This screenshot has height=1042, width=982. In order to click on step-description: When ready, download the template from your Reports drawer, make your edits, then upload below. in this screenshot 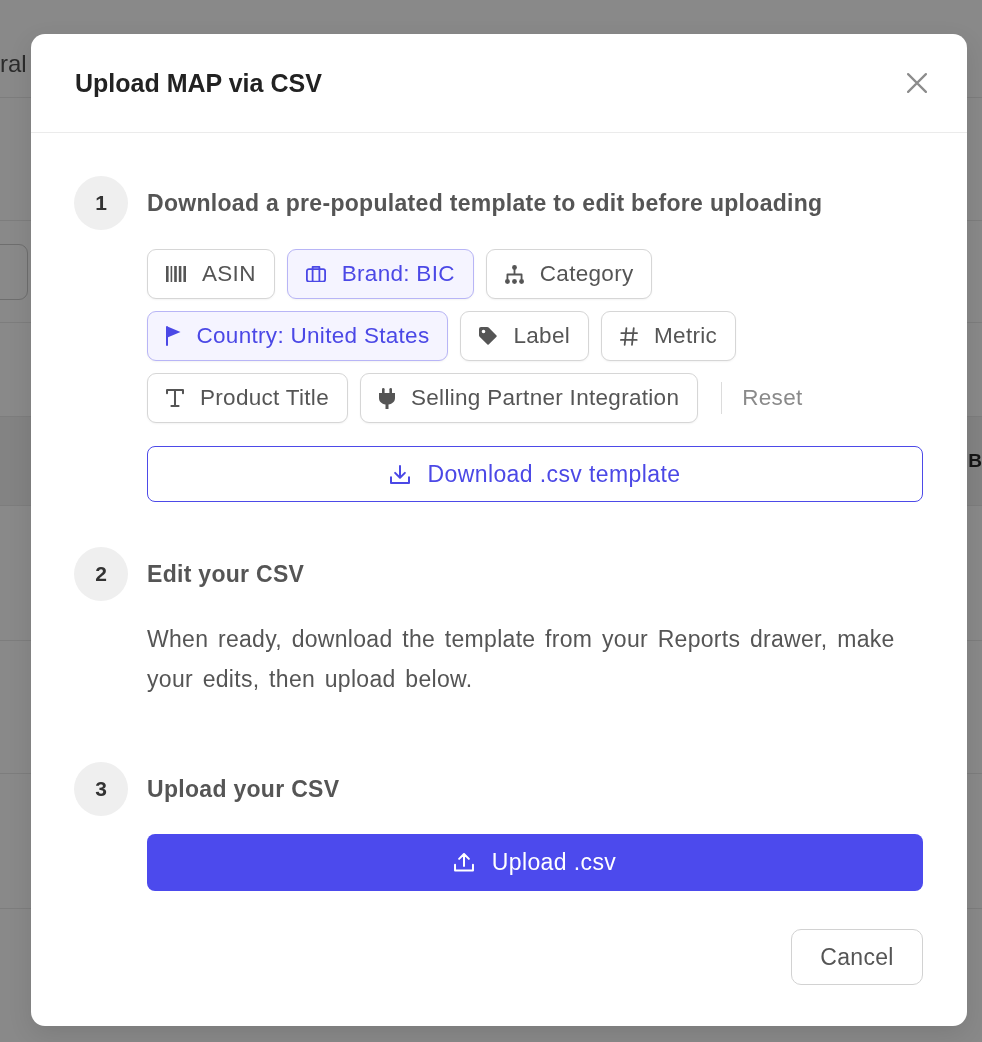, I will do `click(521, 659)`.